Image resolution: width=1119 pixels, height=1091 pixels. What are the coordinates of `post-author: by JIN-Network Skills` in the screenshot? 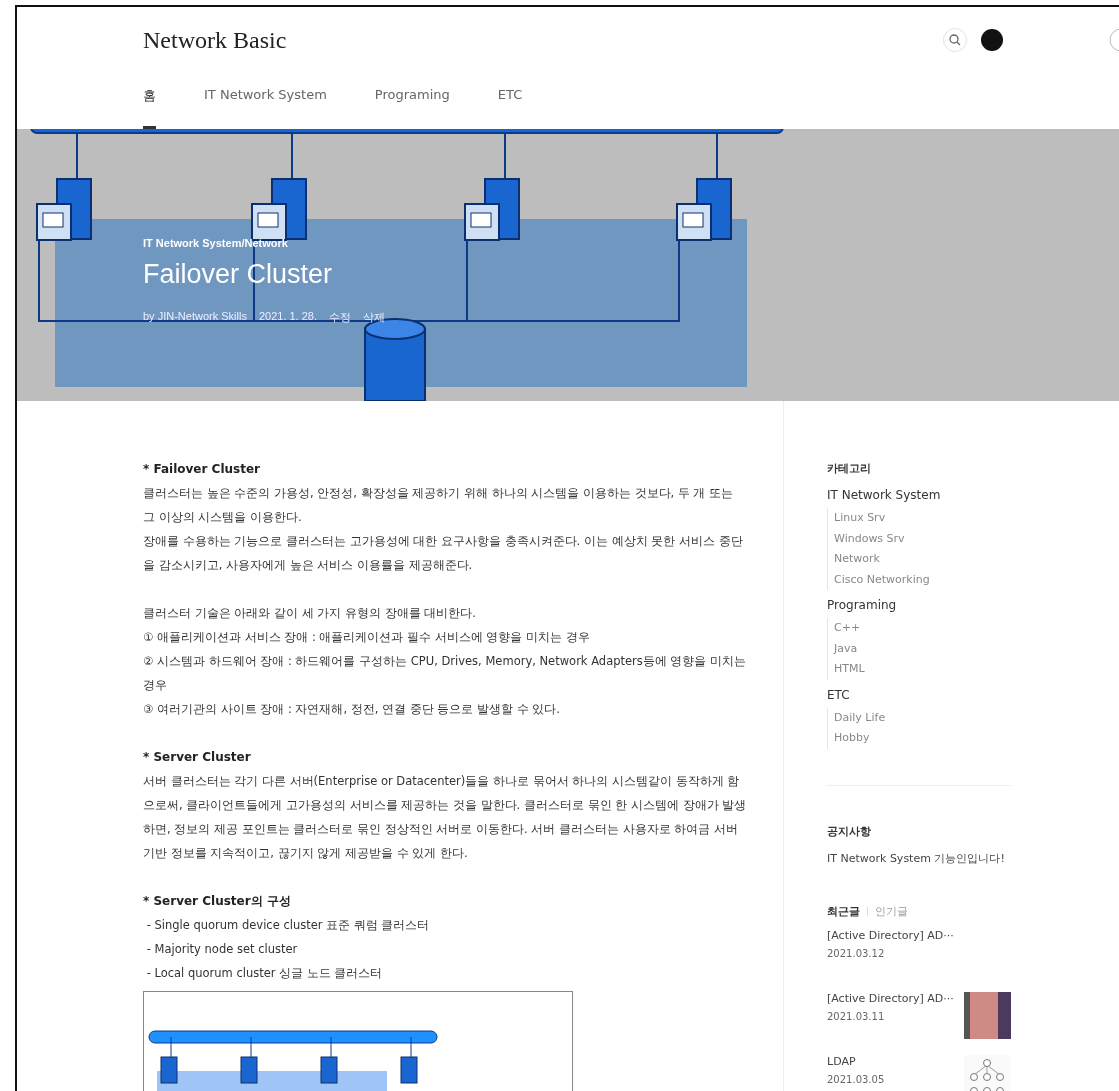 It's located at (195, 317).